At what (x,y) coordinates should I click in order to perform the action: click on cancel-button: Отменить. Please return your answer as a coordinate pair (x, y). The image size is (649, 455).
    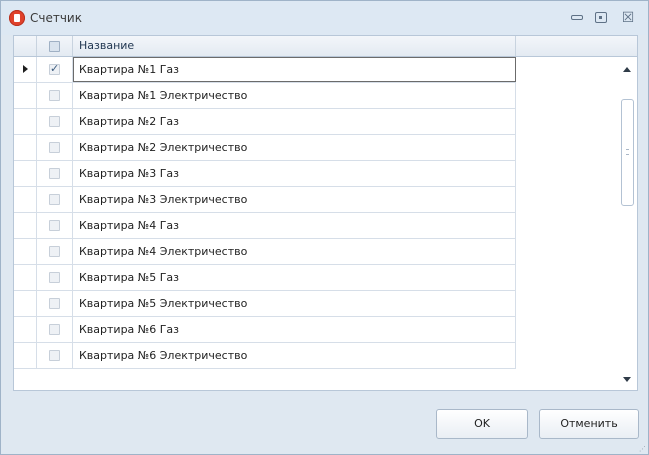
    Looking at the image, I should click on (589, 424).